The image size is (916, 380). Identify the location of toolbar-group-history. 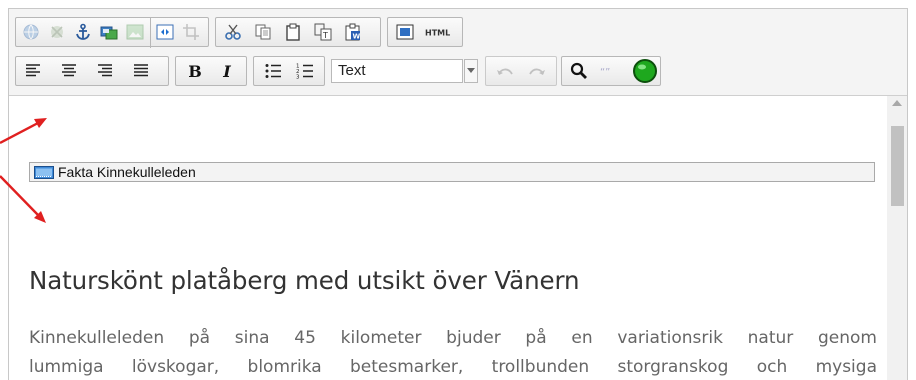
(521, 71).